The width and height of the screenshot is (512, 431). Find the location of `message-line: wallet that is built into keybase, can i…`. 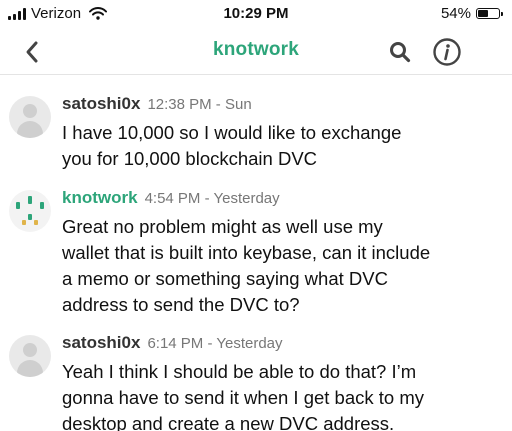

message-line: wallet that is built into keybase, can i… is located at coordinates (246, 252).